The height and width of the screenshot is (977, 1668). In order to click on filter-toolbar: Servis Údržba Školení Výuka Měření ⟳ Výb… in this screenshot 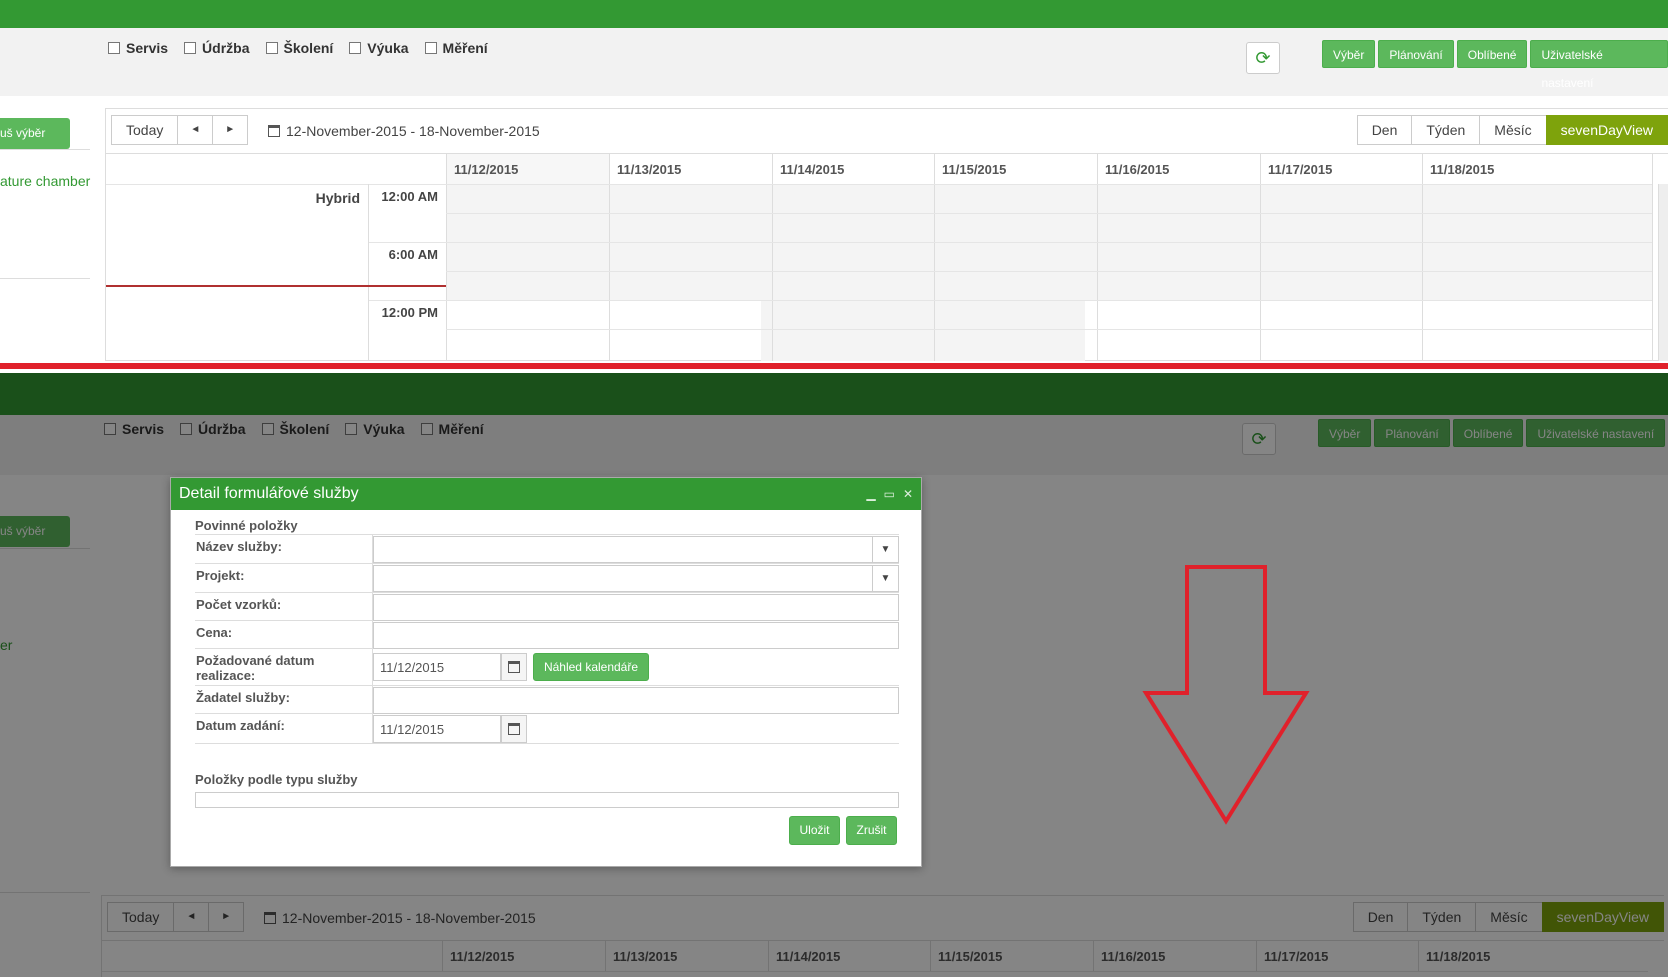, I will do `click(834, 62)`.